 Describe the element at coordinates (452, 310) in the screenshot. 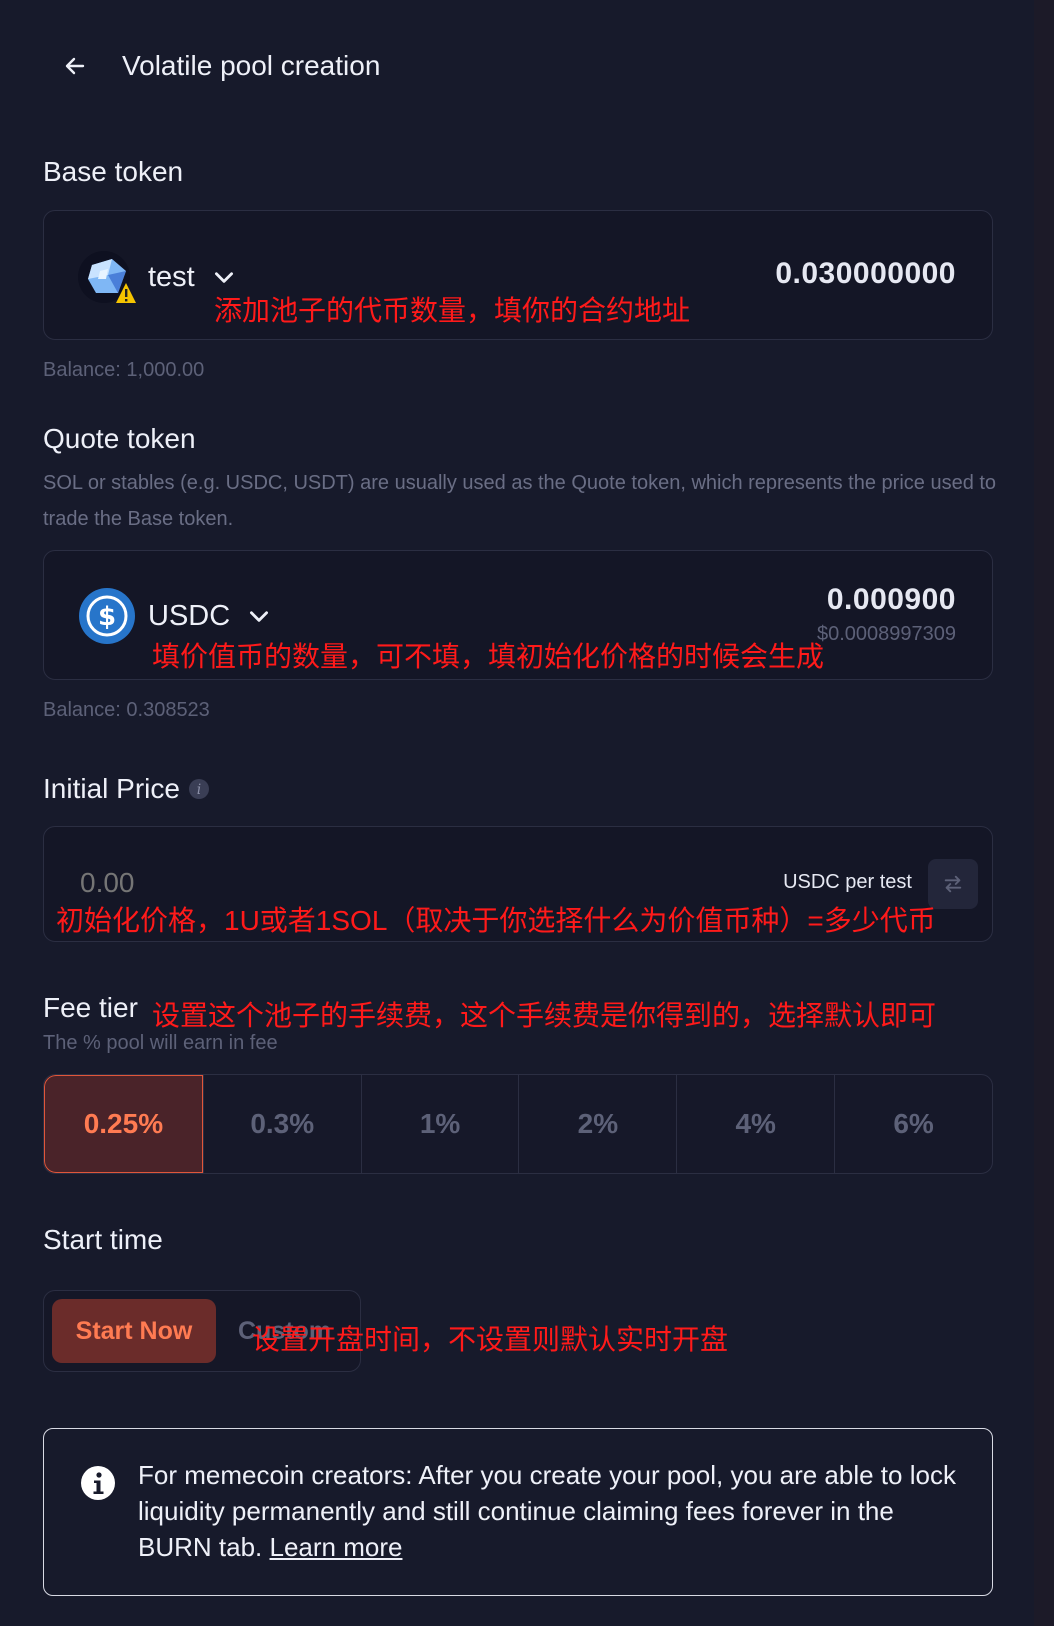

I see `base-annotation: 添加池子的代币数量，填你的合约地址` at that location.